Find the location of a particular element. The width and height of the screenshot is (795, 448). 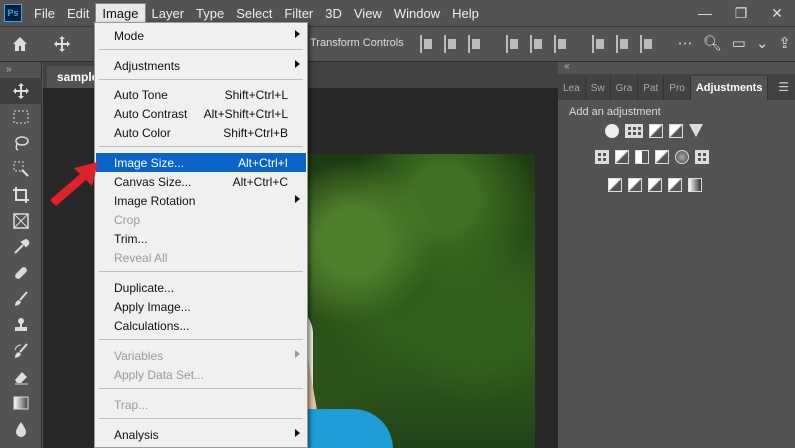

options-right-tools: ⋯ 🔍︎ ▭ ⌄ ⇪ is located at coordinates (734, 43).